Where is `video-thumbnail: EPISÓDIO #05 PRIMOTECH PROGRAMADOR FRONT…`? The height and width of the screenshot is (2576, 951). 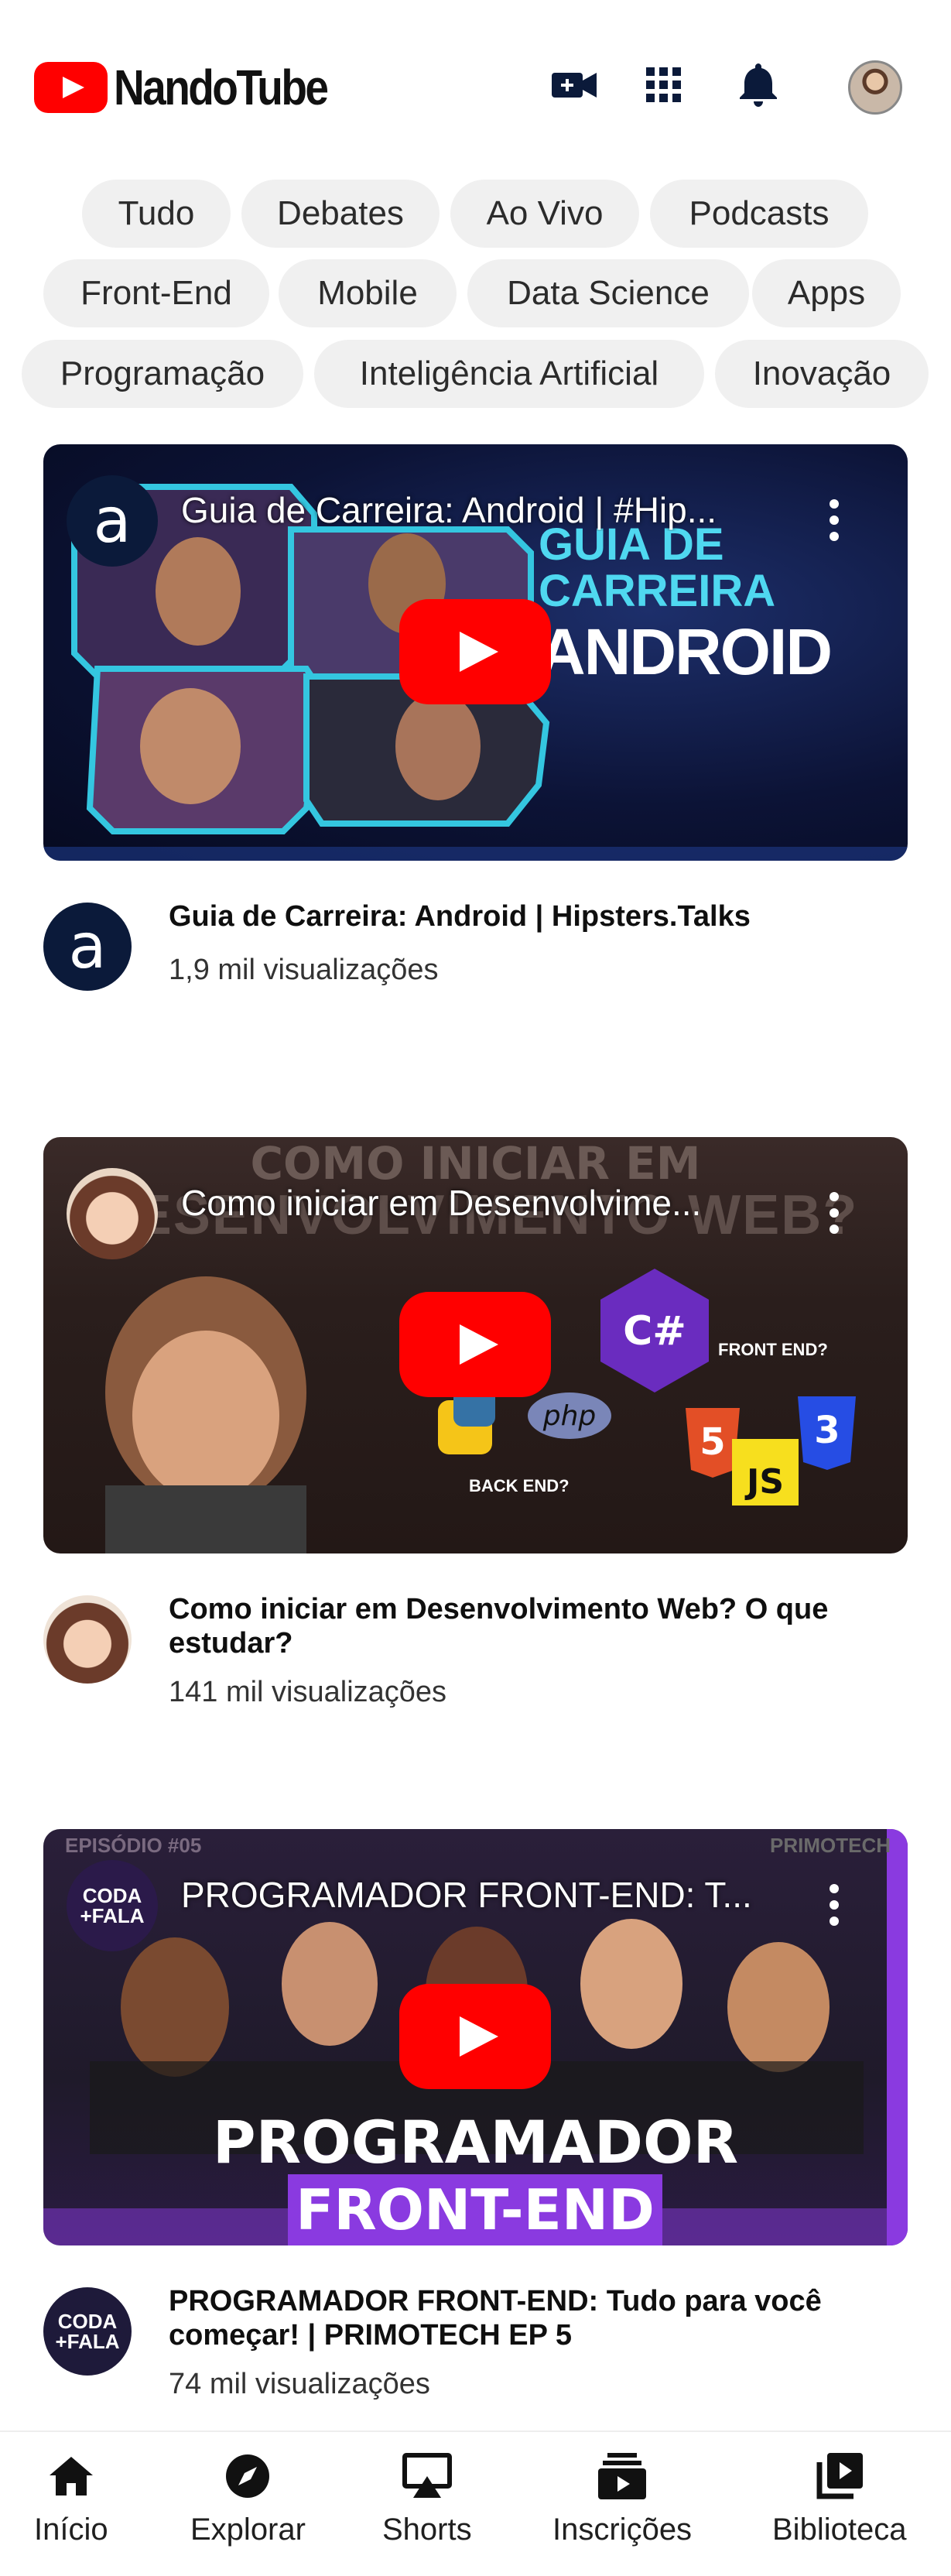 video-thumbnail: EPISÓDIO #05 PRIMOTECH PROGRAMADOR FRONT… is located at coordinates (475, 2037).